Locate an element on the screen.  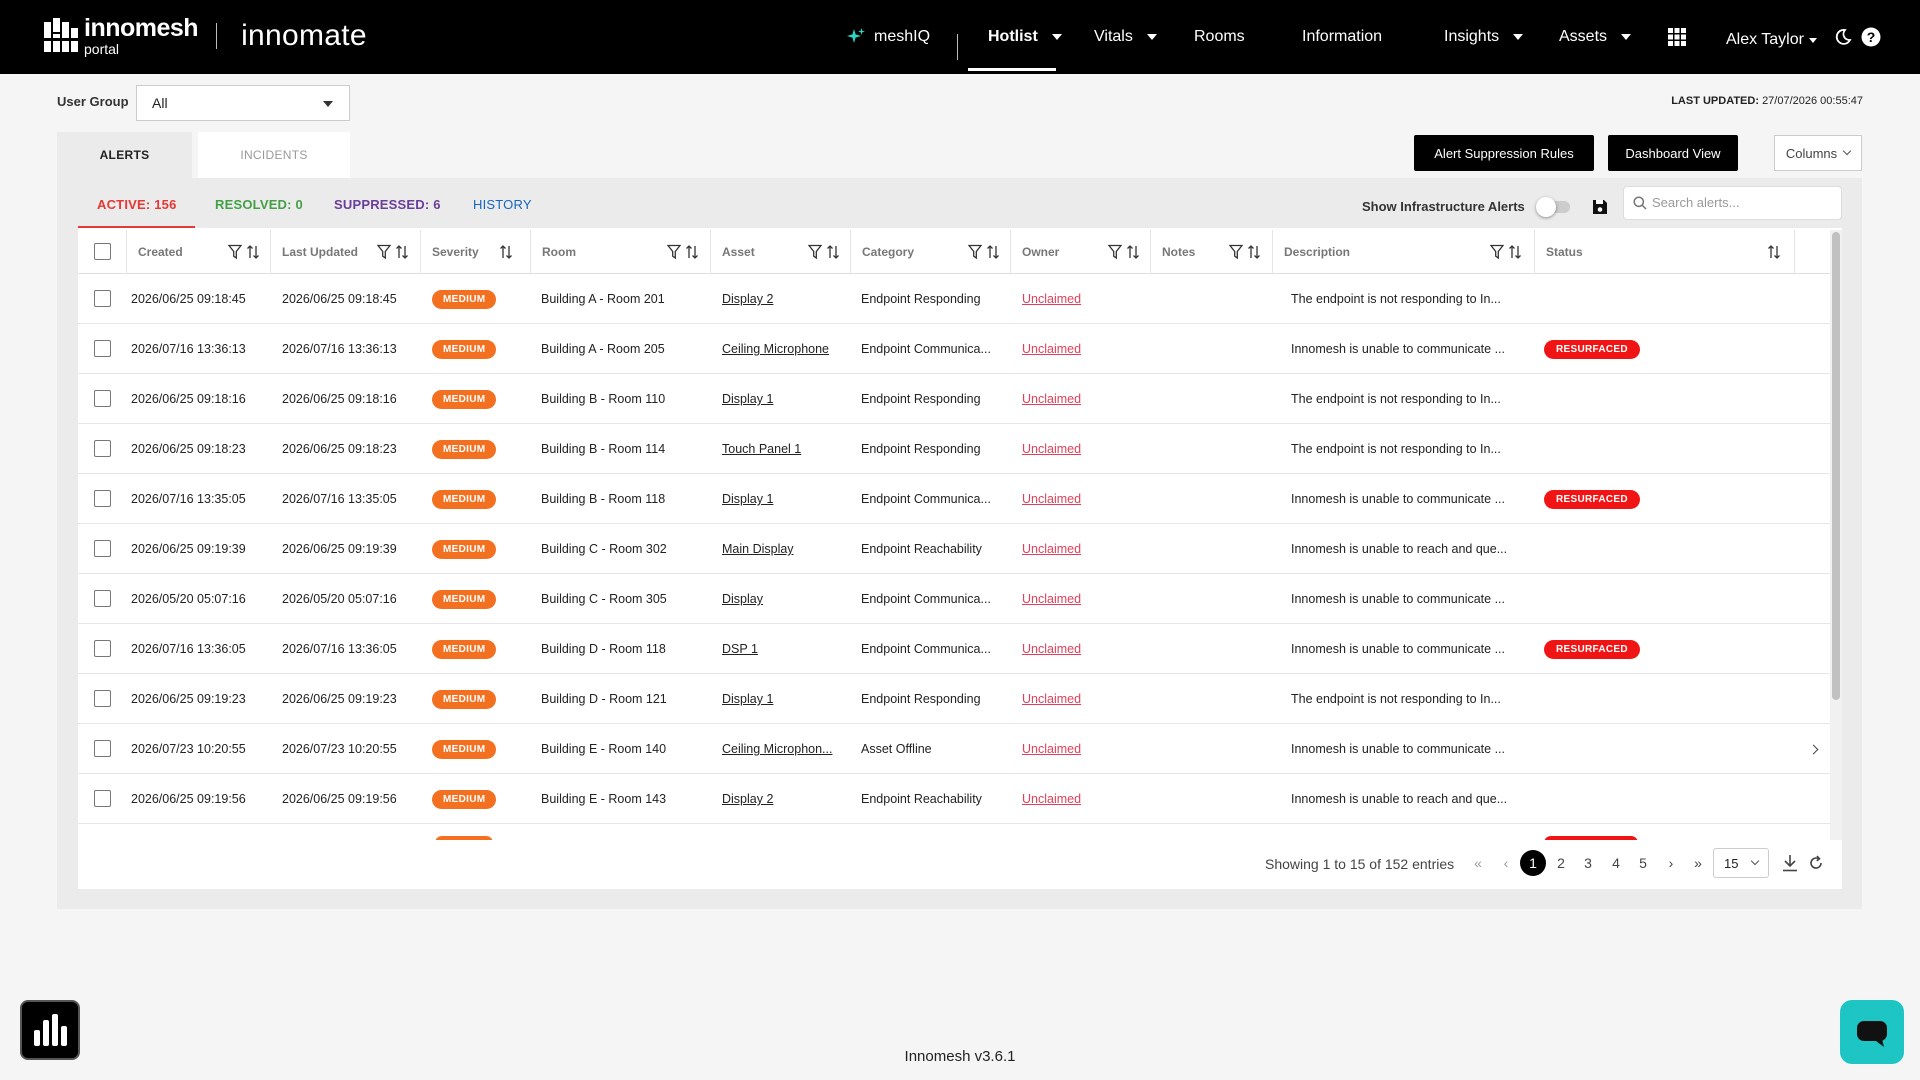
asset-link: Main Display is located at coordinates (758, 549).